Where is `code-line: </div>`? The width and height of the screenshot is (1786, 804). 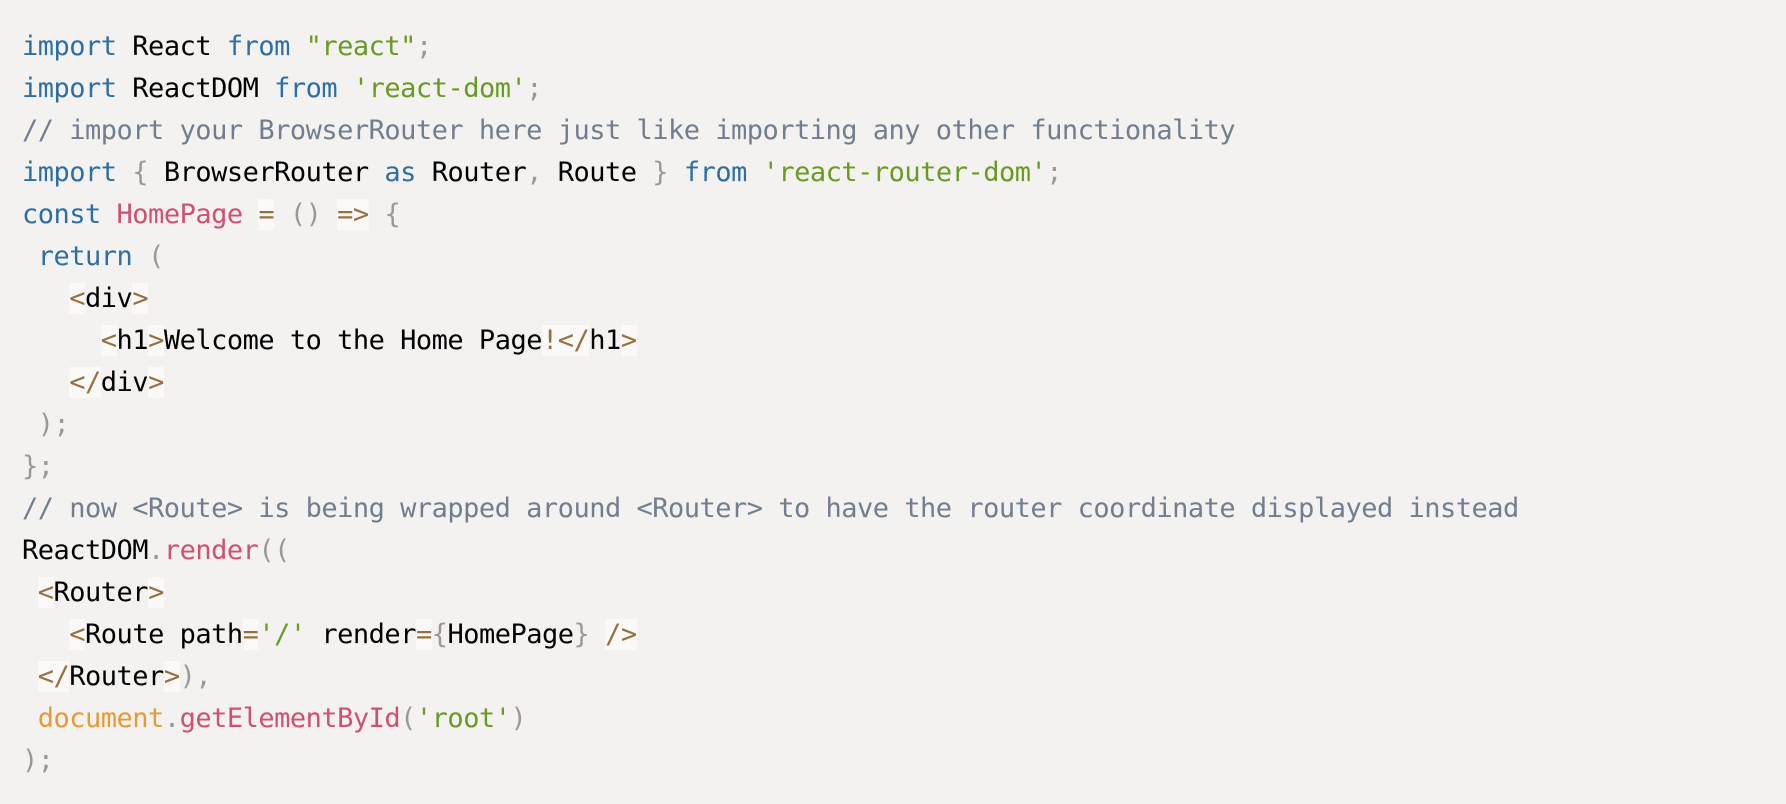
code-line: </div> is located at coordinates (770, 383).